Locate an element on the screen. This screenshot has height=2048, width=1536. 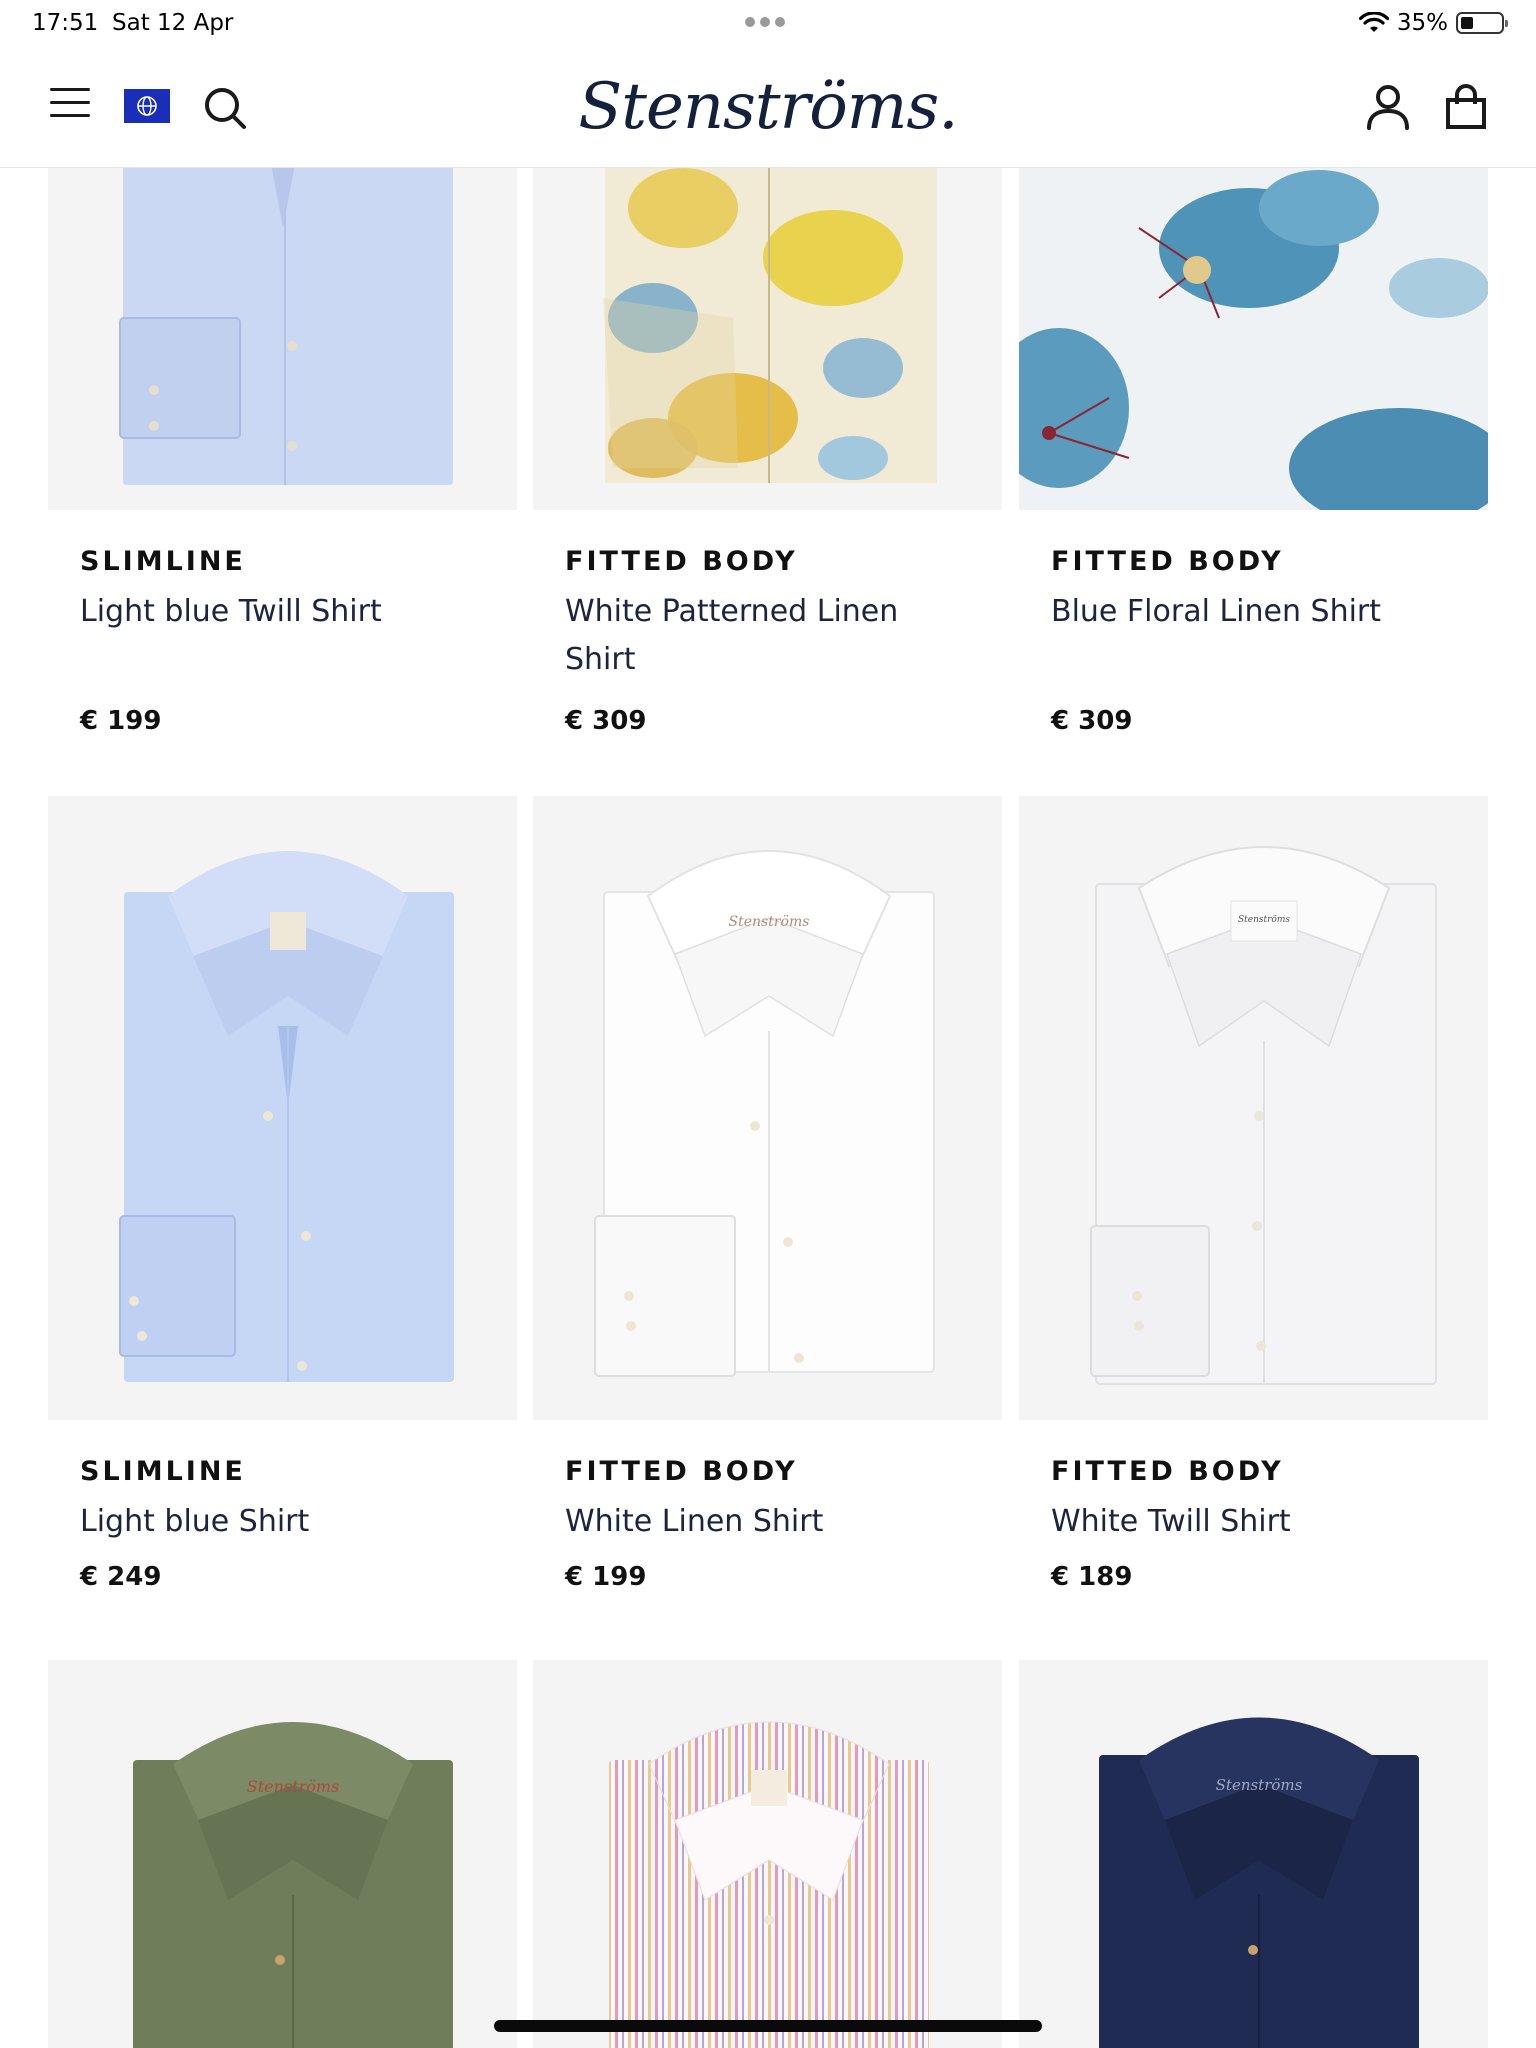
battery-percentage: 35% is located at coordinates (1422, 23).